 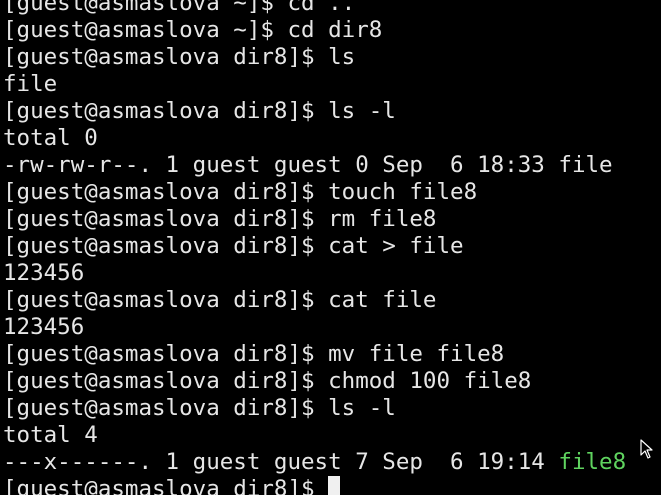 I want to click on terminal-line: total 4, so click(x=50, y=435).